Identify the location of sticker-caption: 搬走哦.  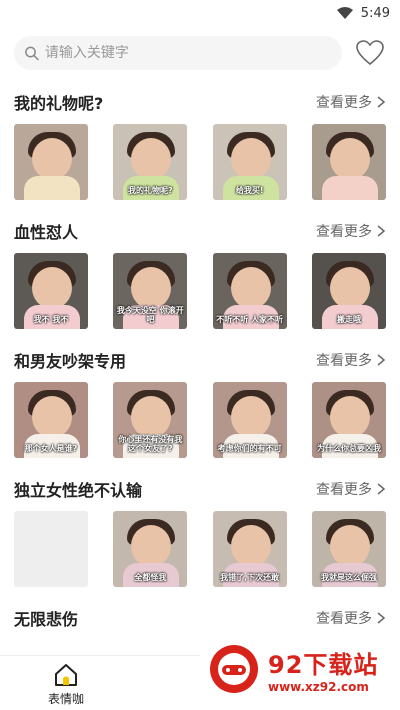
(348, 320).